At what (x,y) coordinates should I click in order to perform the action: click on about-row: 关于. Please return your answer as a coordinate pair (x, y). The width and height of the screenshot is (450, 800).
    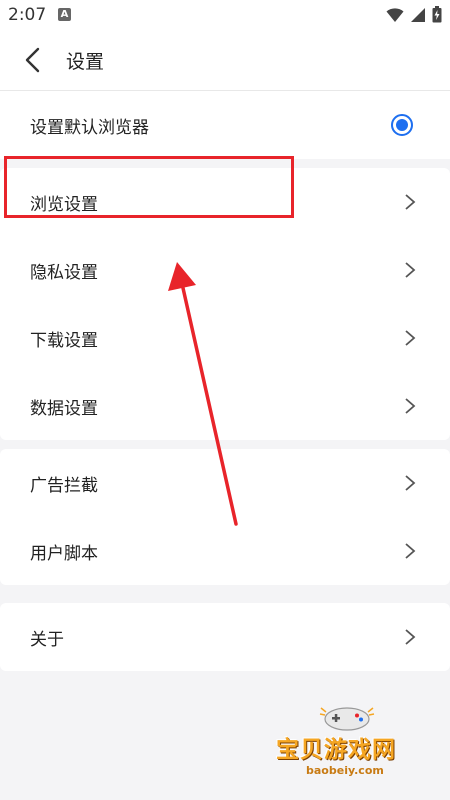
    Looking at the image, I should click on (225, 637).